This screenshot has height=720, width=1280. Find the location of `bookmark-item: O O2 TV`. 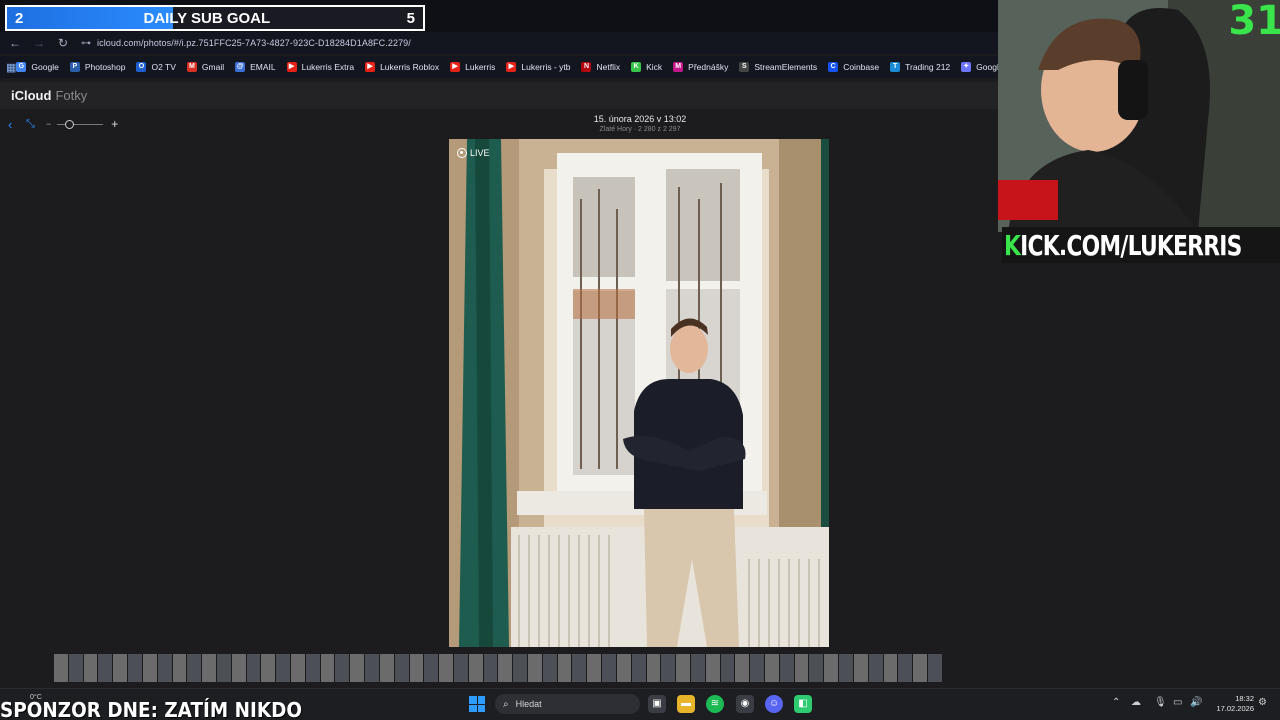

bookmark-item: O O2 TV is located at coordinates (156, 67).